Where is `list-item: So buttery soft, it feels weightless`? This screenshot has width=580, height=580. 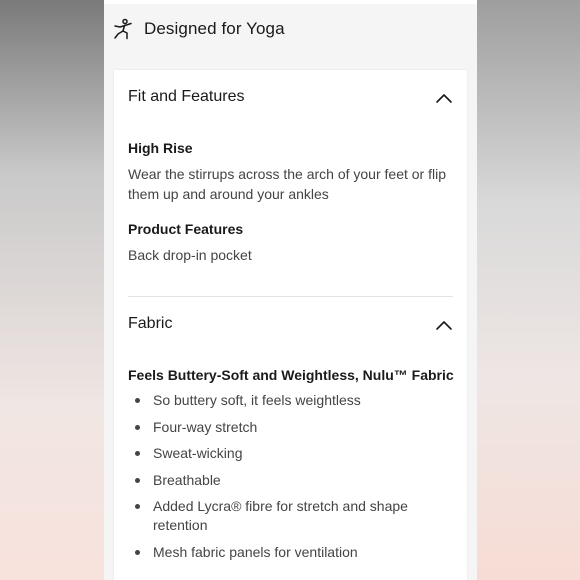 list-item: So buttery soft, it feels weightless is located at coordinates (288, 400).